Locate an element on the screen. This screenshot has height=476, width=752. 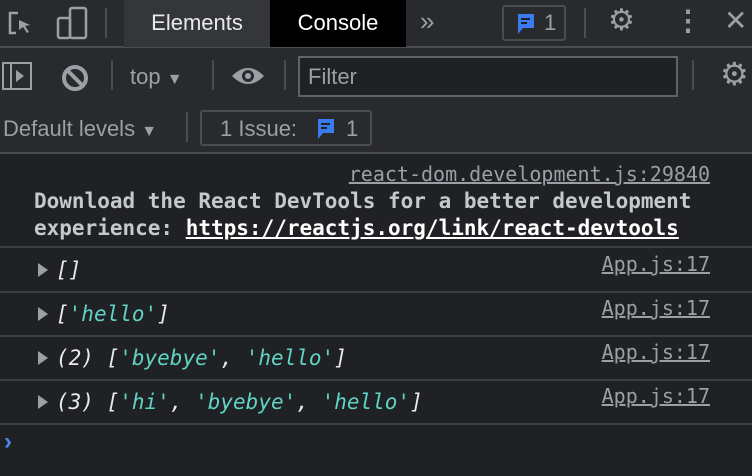
log-value: ['hello'] is located at coordinates (113, 314).